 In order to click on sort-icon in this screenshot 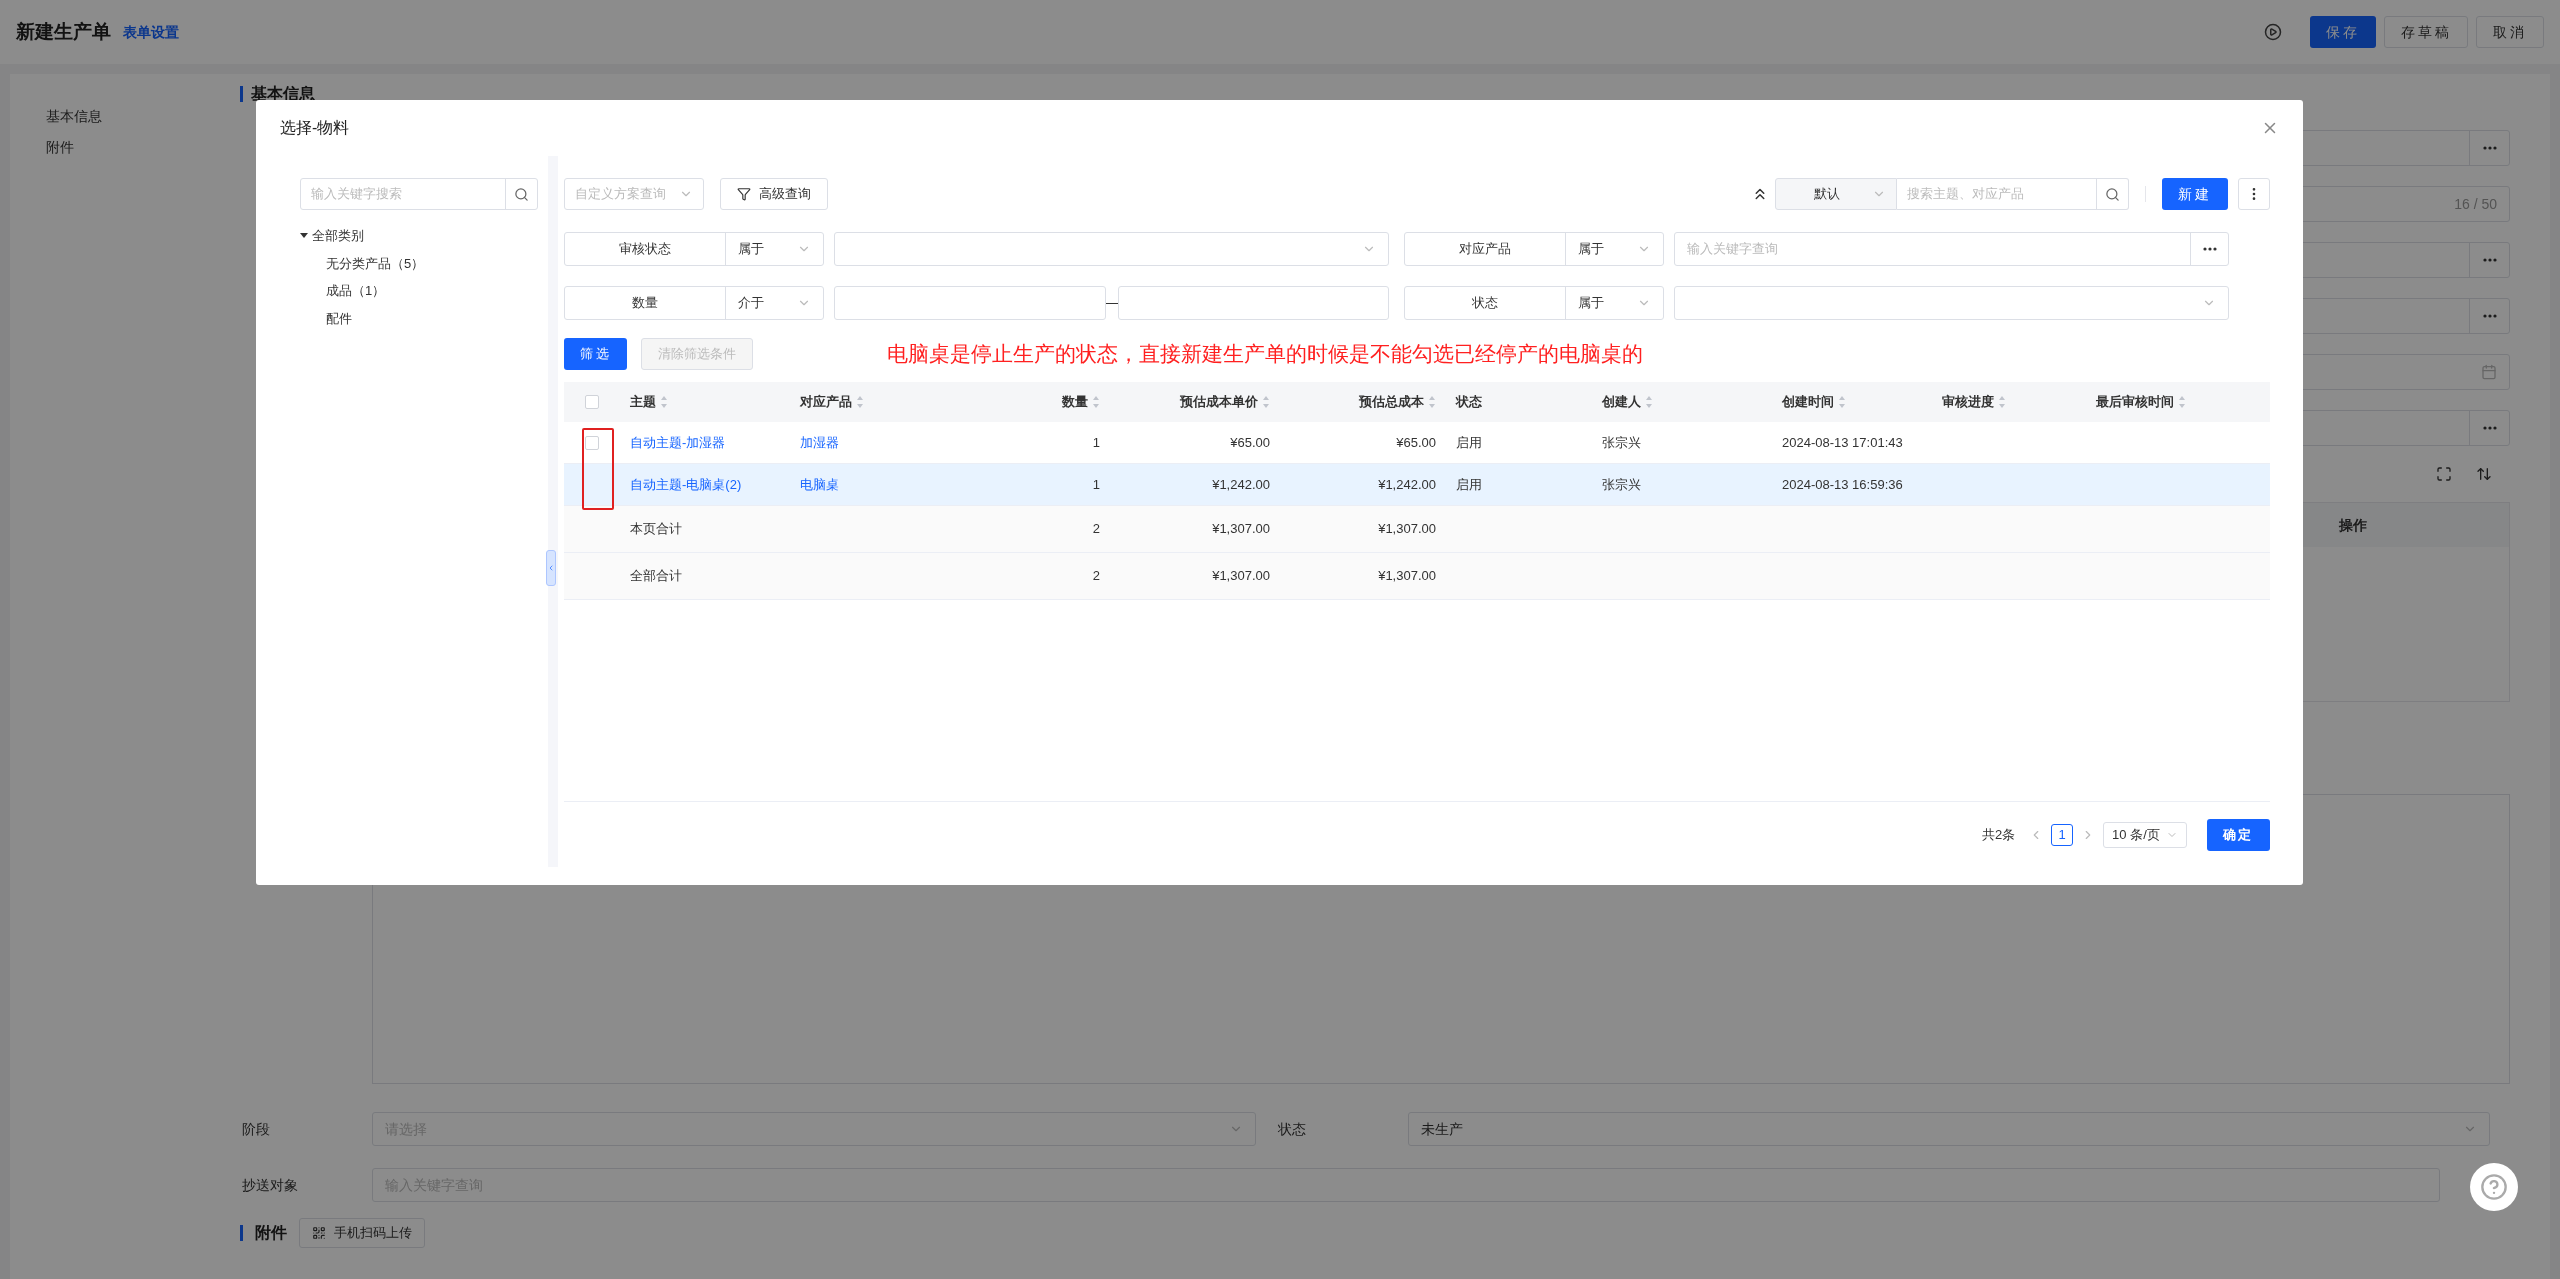, I will do `click(2484, 474)`.